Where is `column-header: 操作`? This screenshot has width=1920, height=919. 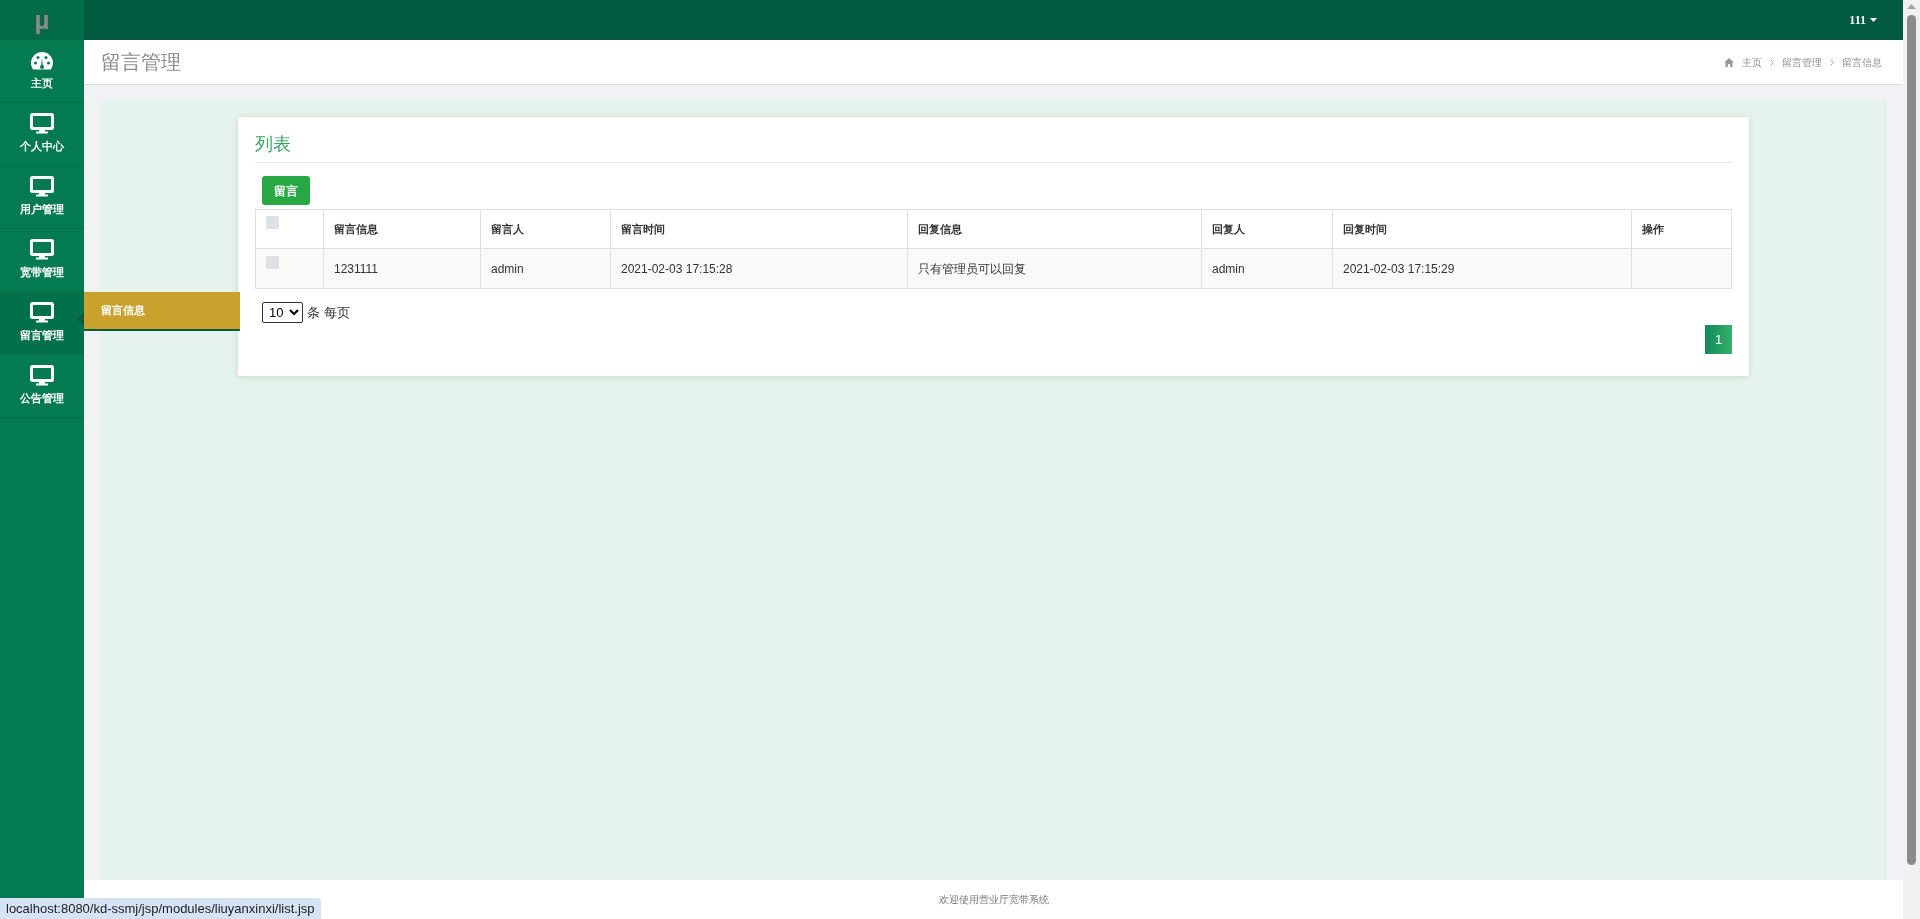 column-header: 操作 is located at coordinates (1681, 229).